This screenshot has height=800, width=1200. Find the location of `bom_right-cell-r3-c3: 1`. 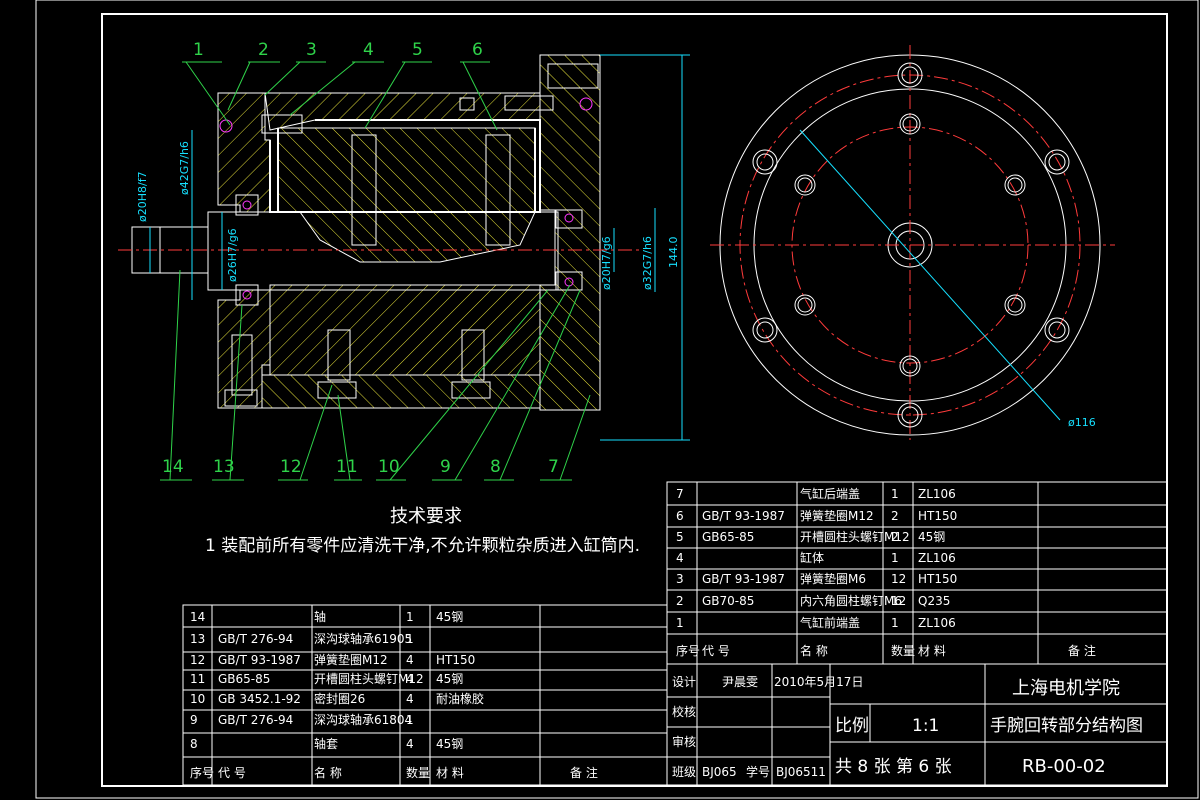

bom_right-cell-r3-c3: 1 is located at coordinates (895, 558).